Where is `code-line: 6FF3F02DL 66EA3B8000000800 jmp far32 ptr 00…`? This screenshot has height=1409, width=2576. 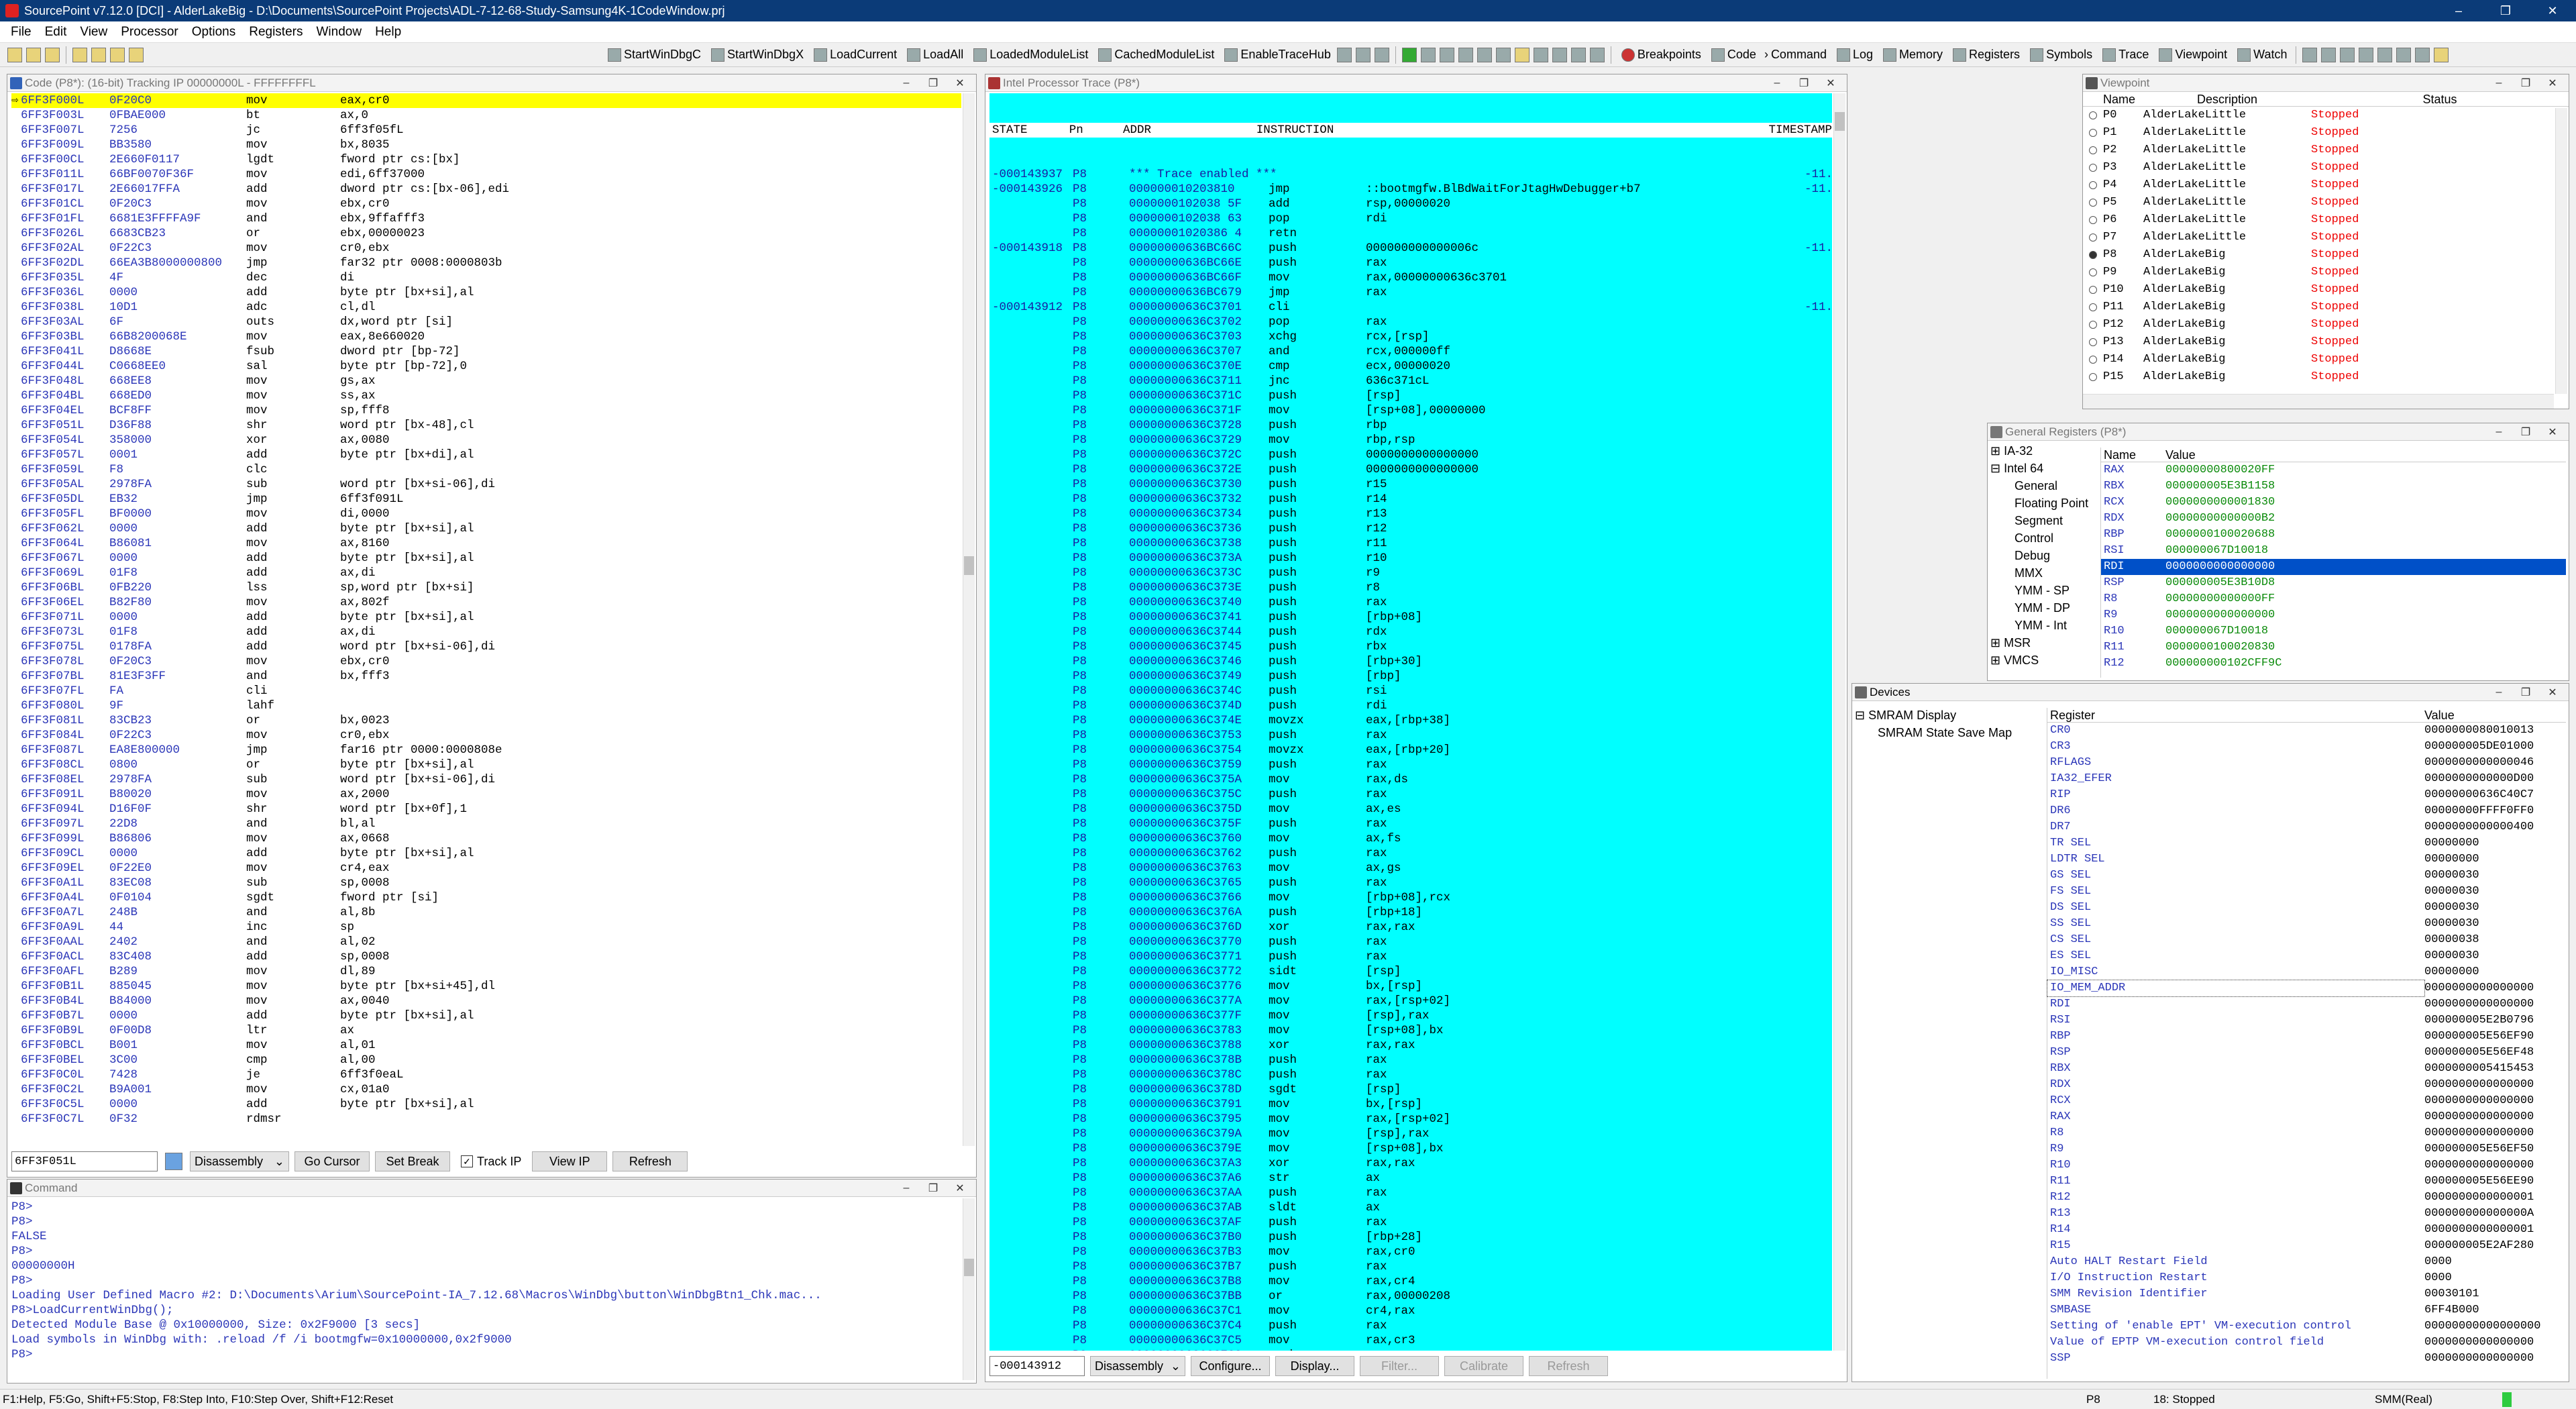
code-line: 6FF3F02DL 66EA3B8000000800 jmp far32 ptr 00… is located at coordinates (486, 263).